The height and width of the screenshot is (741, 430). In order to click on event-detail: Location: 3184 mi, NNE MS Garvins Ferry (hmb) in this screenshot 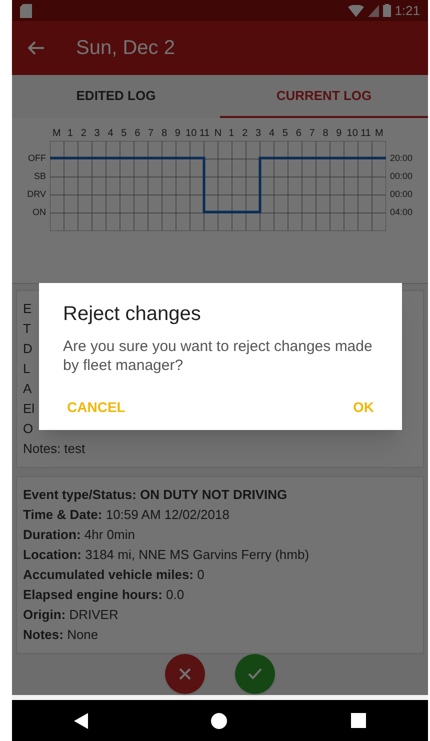, I will do `click(166, 555)`.